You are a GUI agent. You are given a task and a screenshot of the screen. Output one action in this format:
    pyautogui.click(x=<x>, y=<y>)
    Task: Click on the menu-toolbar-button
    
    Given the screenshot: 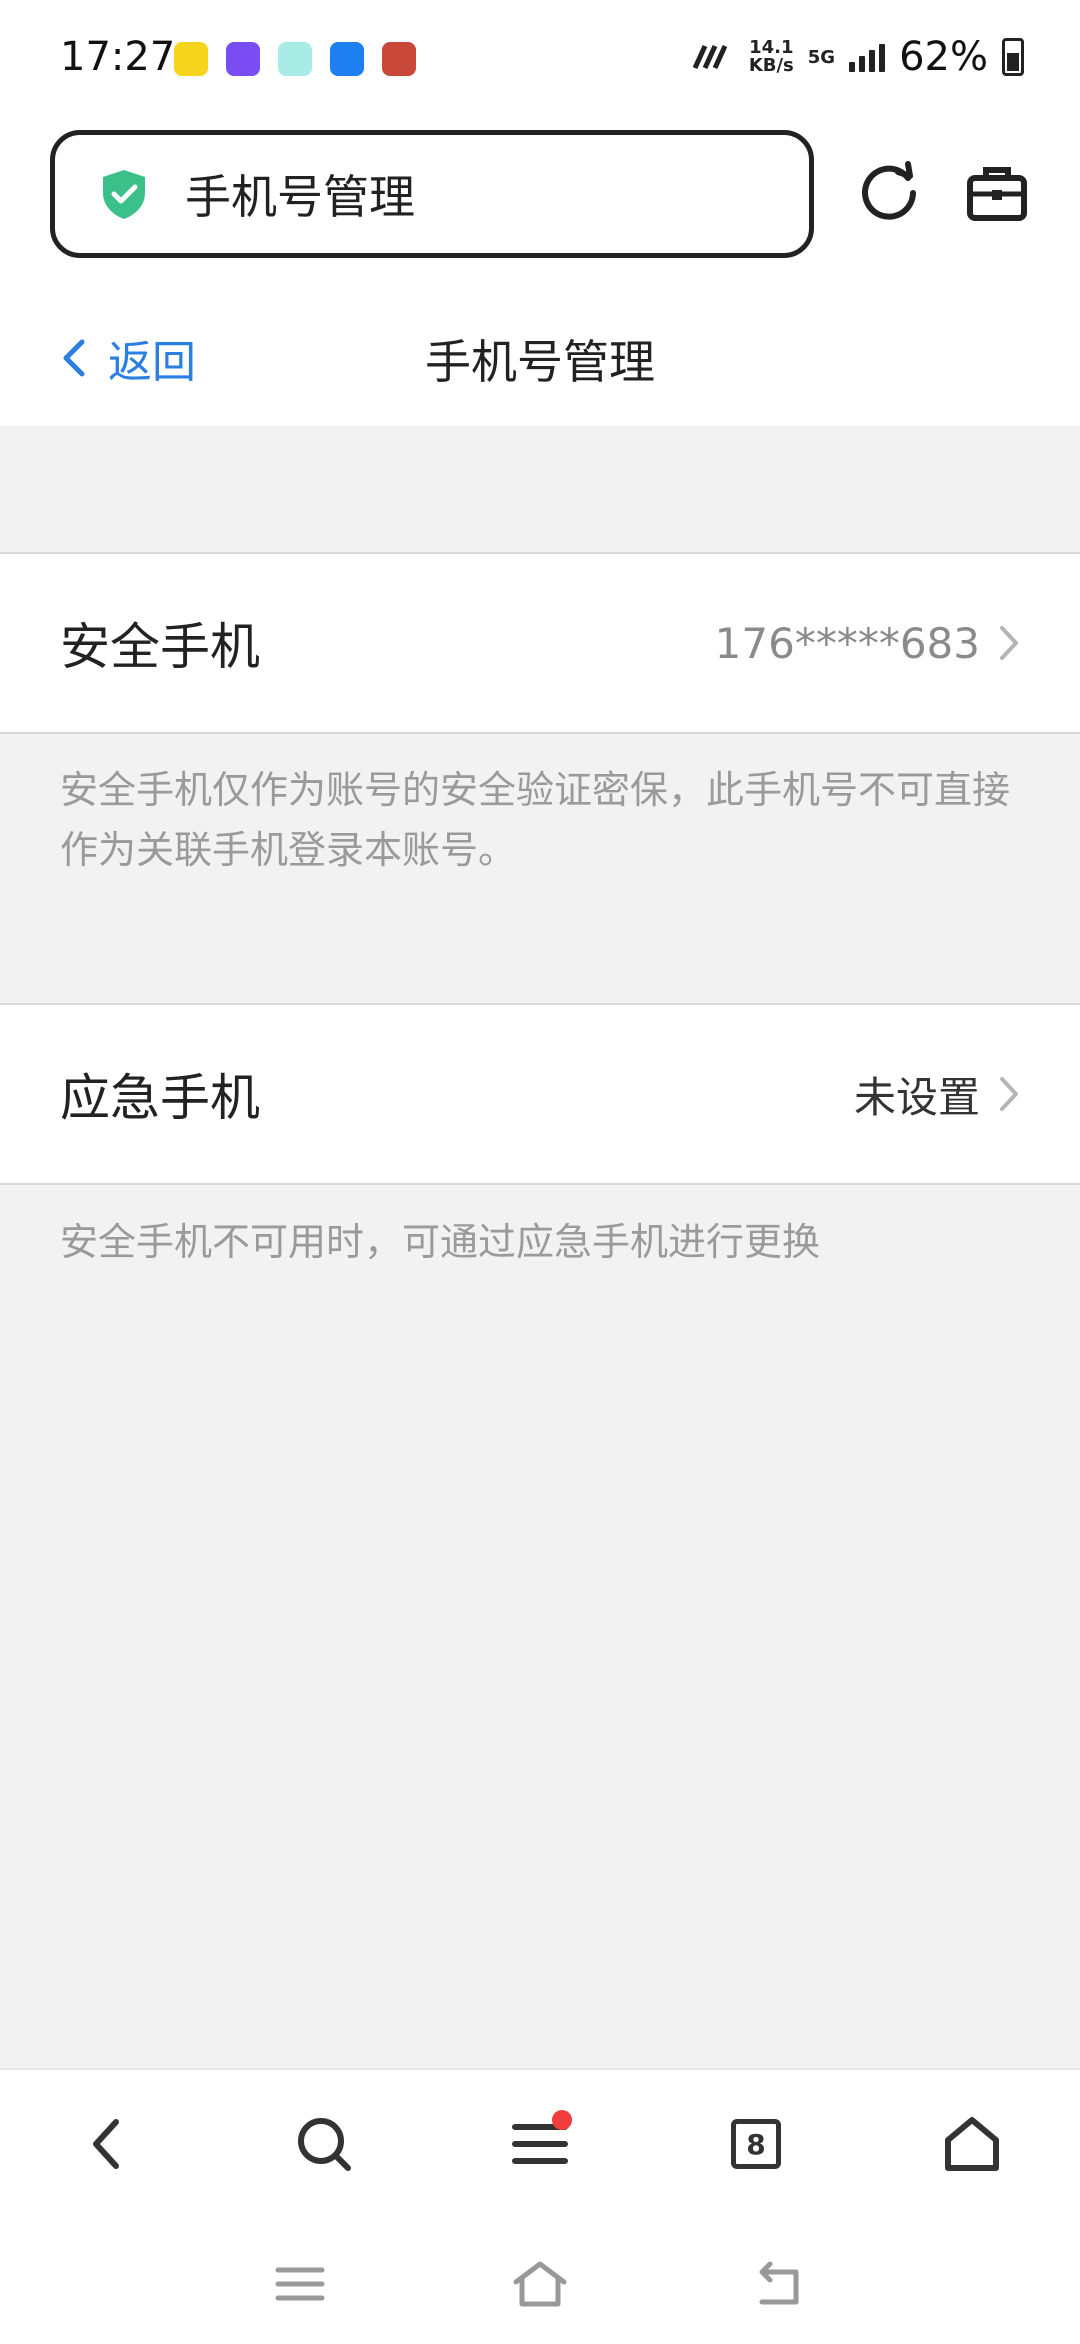 What is the action you would take?
    pyautogui.click(x=540, y=2144)
    